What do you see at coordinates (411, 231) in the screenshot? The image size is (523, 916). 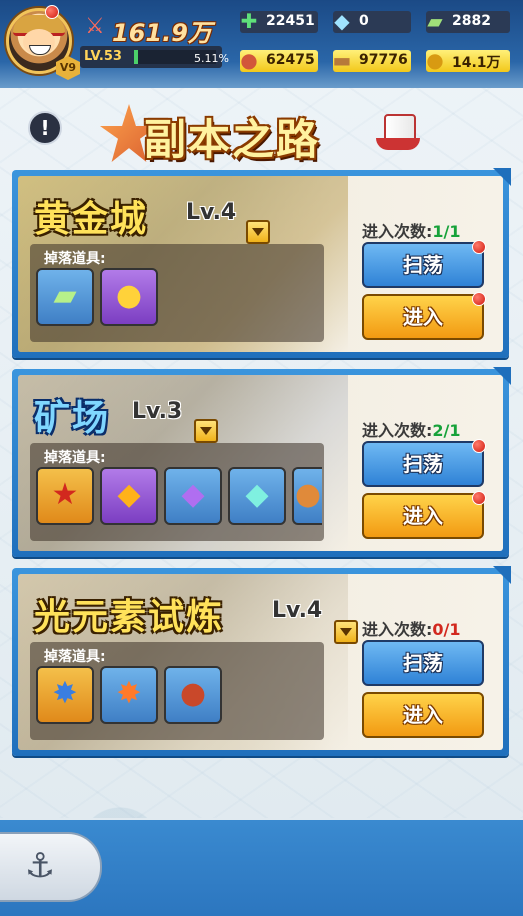 I see `entry-count: 进入次数:1/1` at bounding box center [411, 231].